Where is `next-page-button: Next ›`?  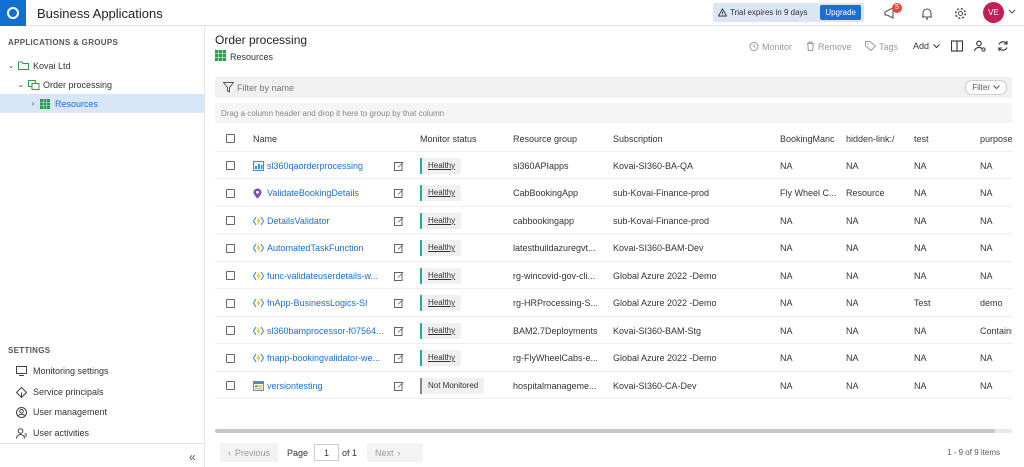
next-page-button: Next › is located at coordinates (395, 452).